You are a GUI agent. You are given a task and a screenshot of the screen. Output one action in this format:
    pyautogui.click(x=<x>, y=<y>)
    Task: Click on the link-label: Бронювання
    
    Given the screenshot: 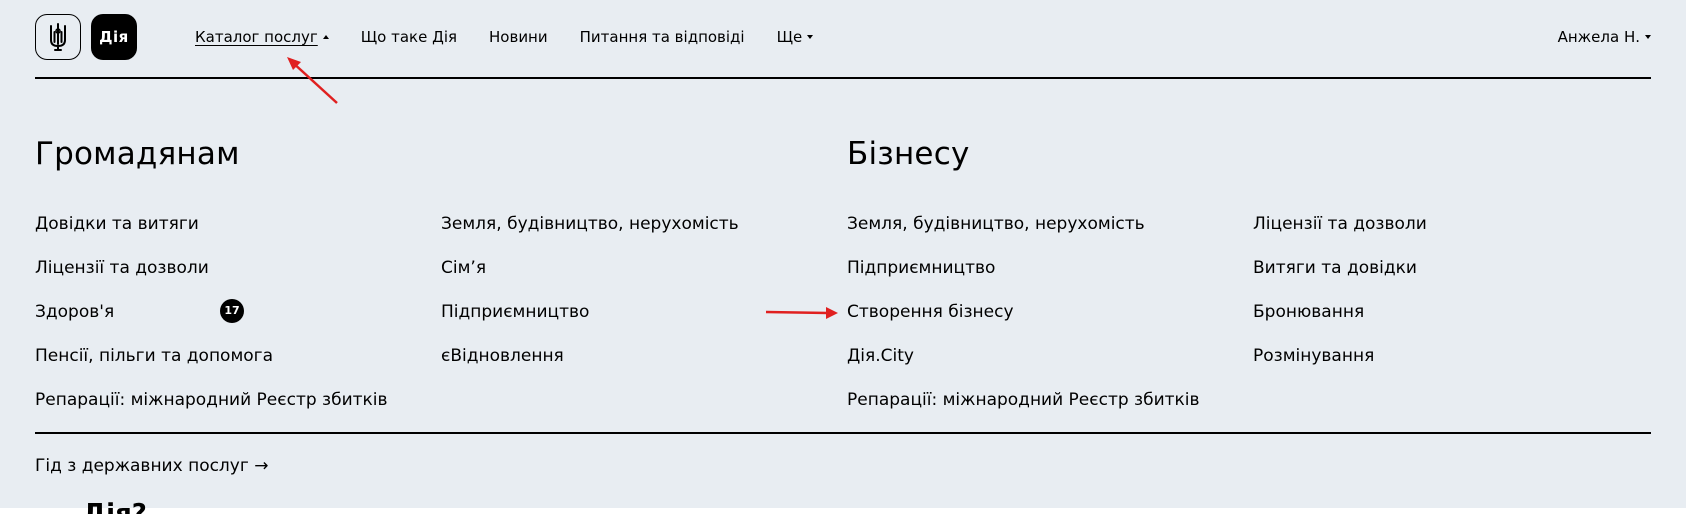 What is the action you would take?
    pyautogui.click(x=1309, y=312)
    